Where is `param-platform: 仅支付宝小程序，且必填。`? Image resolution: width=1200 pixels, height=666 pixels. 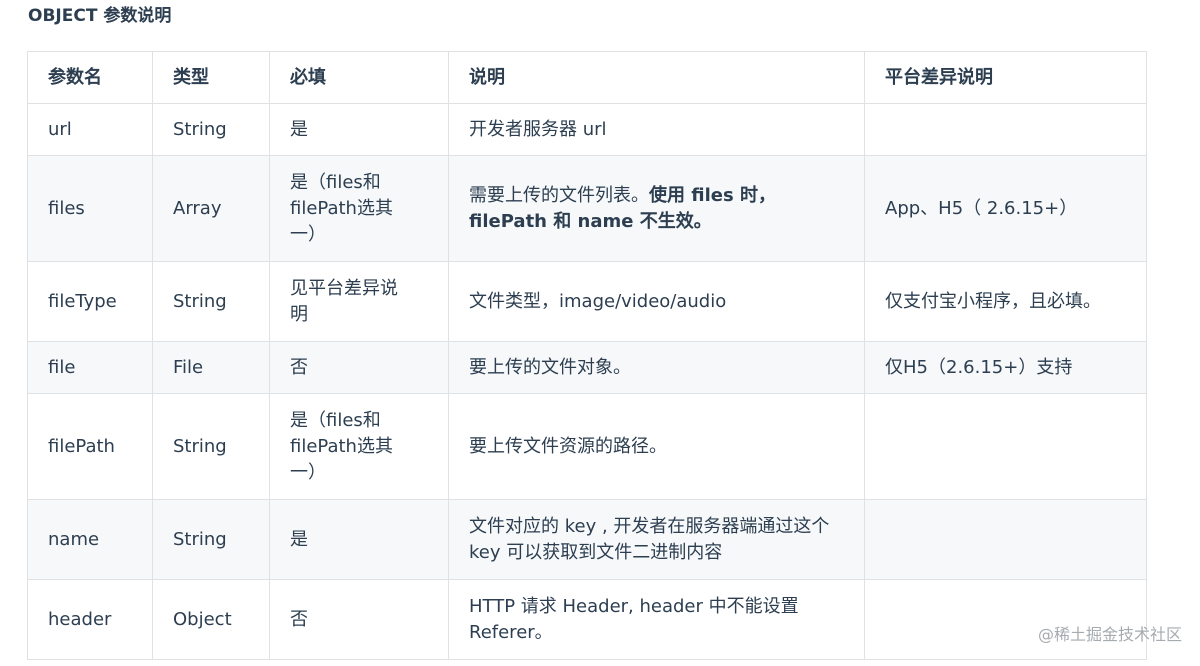
param-platform: 仅支付宝小程序，且必填。 is located at coordinates (1005, 301).